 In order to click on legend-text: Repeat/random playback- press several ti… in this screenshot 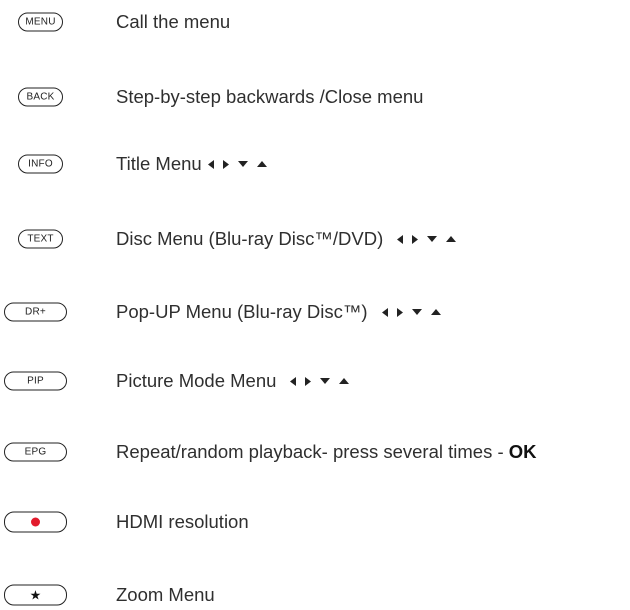, I will do `click(326, 451)`.